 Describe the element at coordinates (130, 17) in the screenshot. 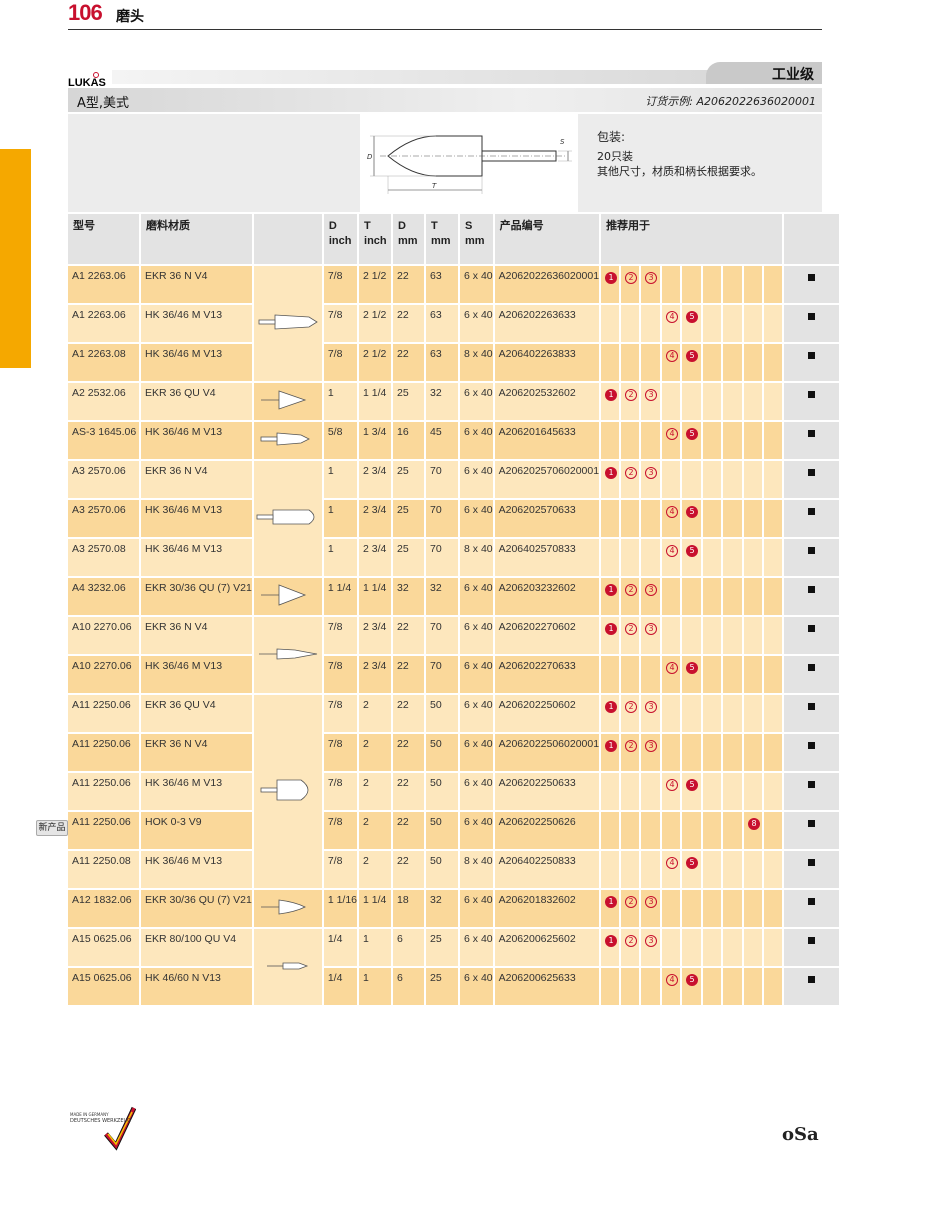

I see `page-title: 磨头` at that location.